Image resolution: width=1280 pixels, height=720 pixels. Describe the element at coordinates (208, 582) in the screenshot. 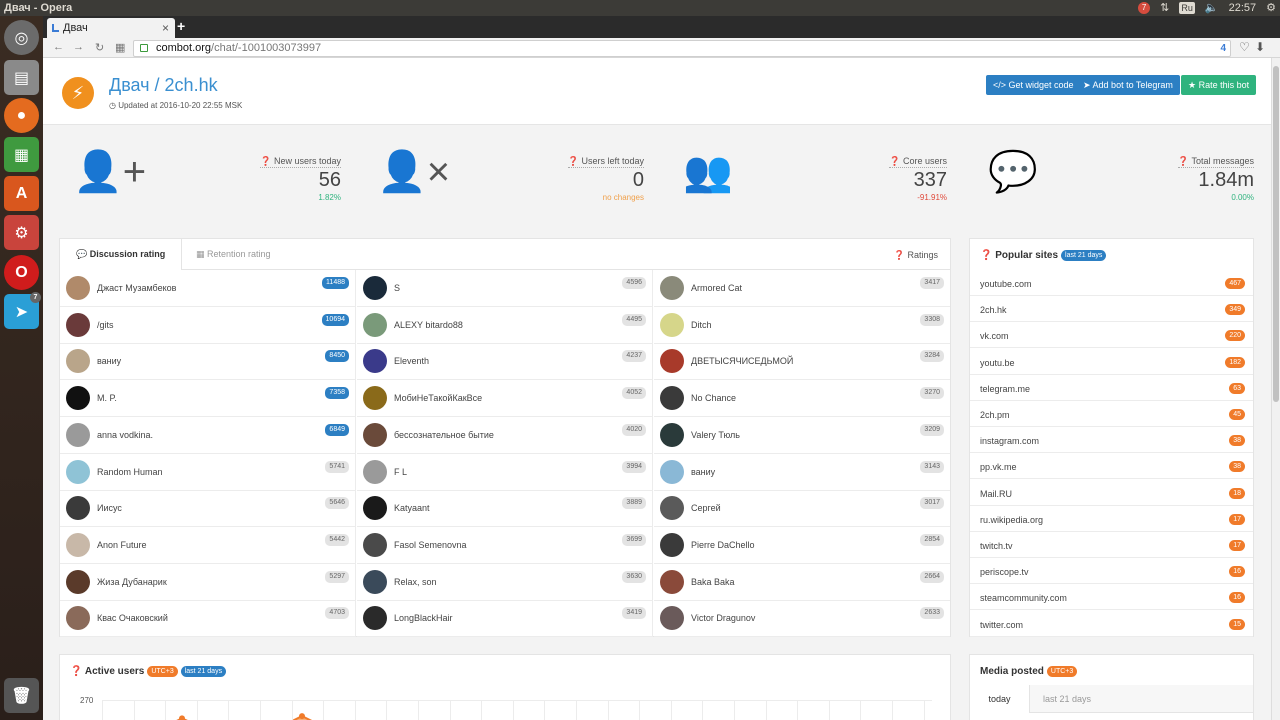

I see `user-rating-row: Жиза Дубанарик 5297` at that location.